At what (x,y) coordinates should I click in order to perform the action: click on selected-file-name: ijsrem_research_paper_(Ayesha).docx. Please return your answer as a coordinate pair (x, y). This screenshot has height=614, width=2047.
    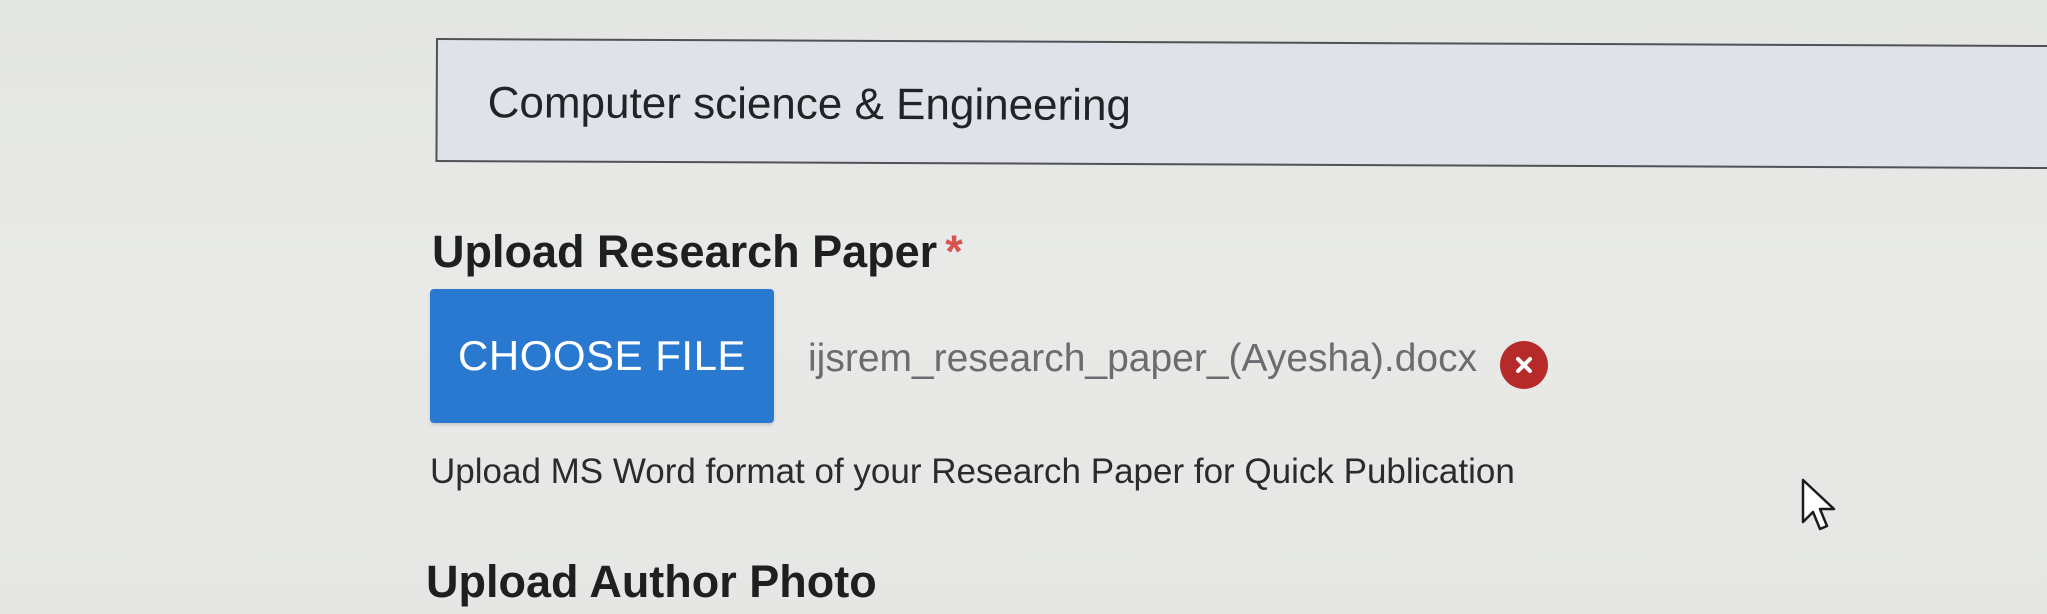
    Looking at the image, I should click on (1143, 358).